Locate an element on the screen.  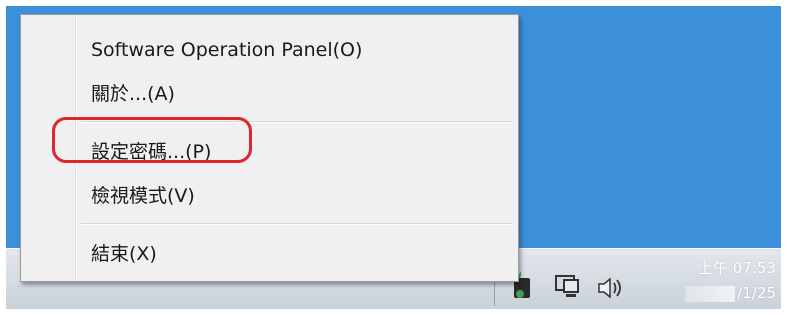
clock-date: /1/25 is located at coordinates (756, 293).